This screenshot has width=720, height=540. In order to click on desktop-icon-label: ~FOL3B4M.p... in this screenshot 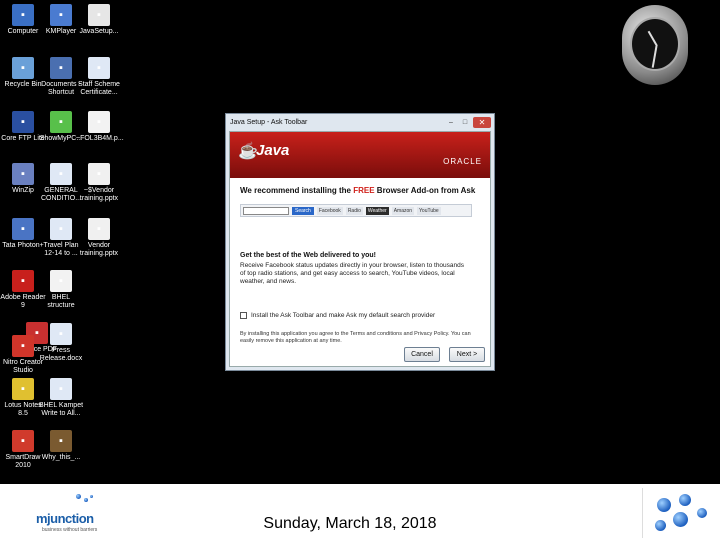, I will do `click(100, 138)`.